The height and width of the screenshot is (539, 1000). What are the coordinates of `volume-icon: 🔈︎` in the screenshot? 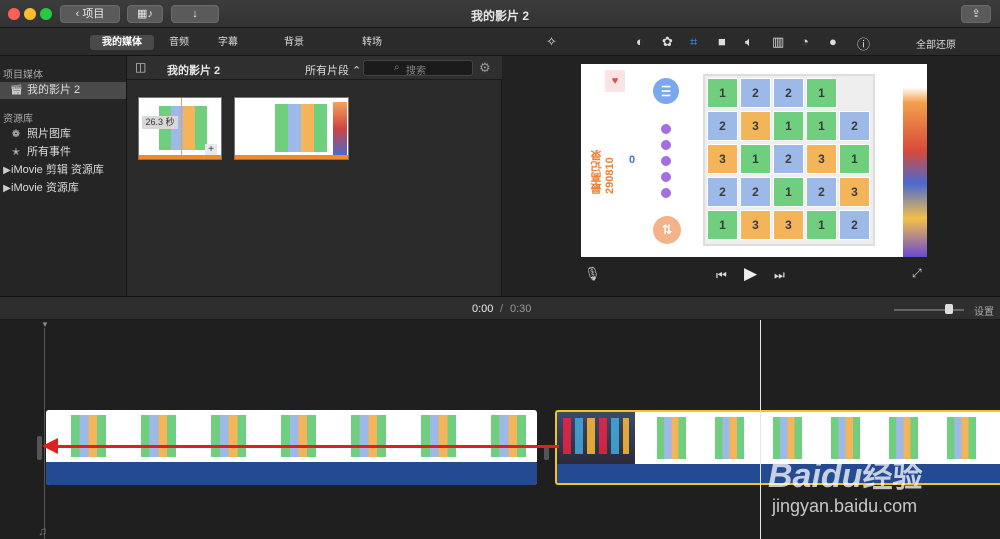 It's located at (749, 42).